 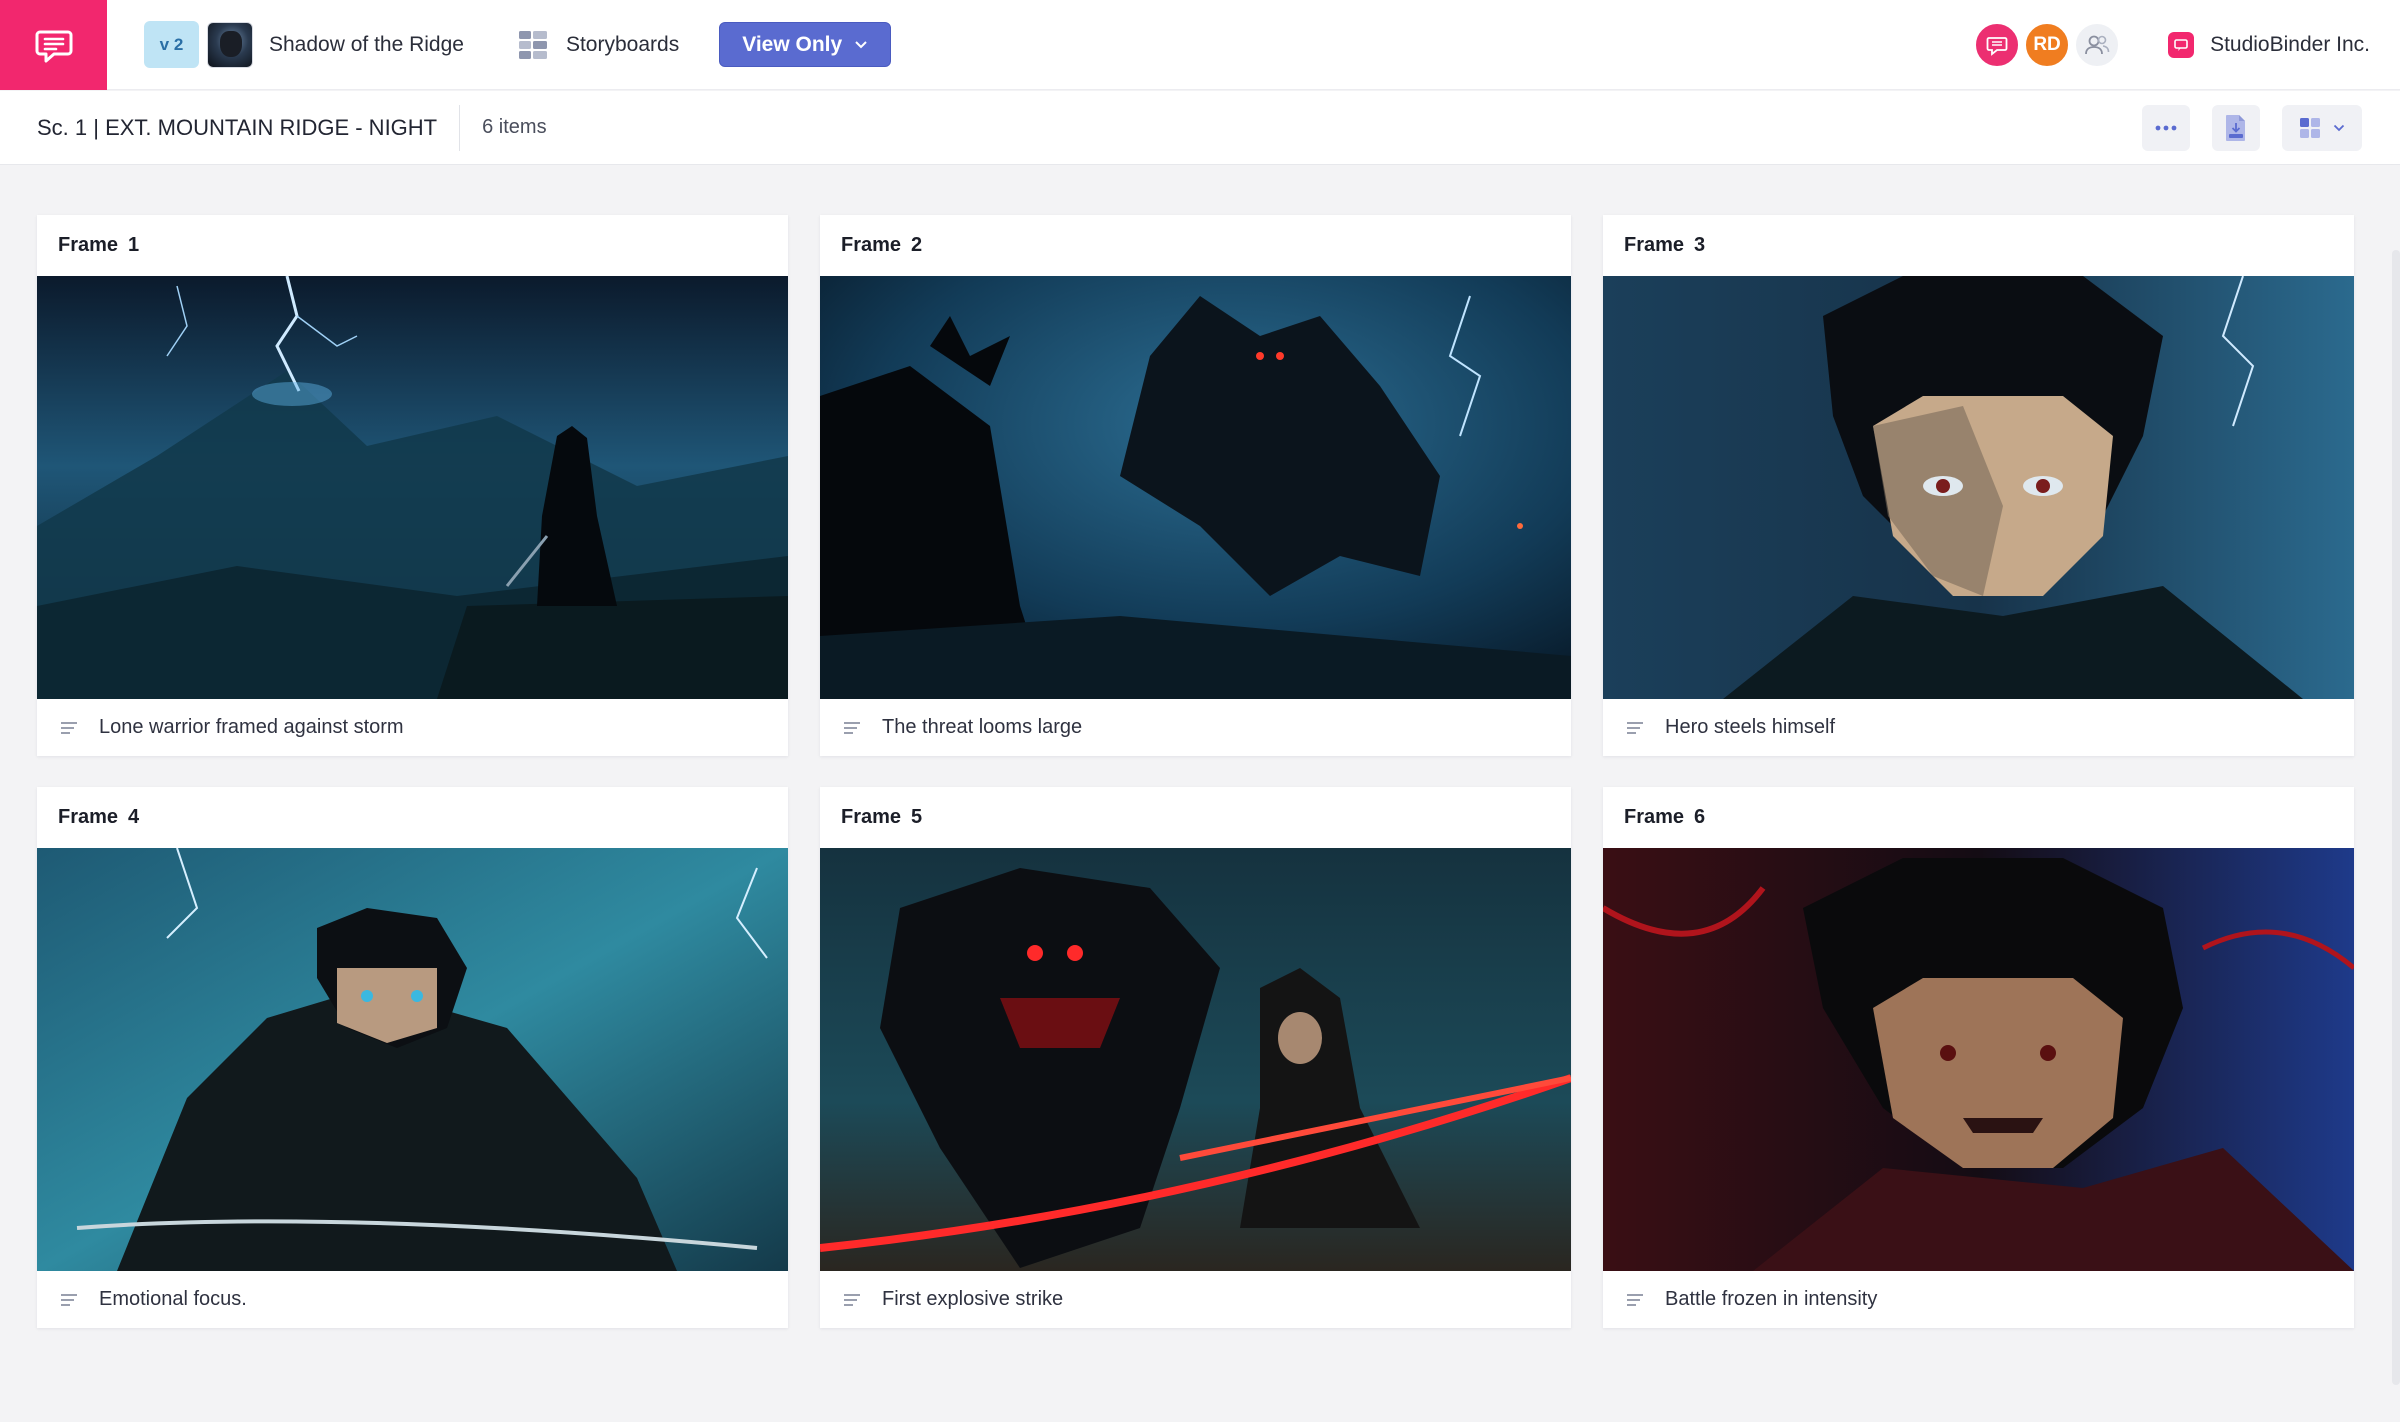 What do you see at coordinates (917, 245) in the screenshot?
I see `frame-number: 2` at bounding box center [917, 245].